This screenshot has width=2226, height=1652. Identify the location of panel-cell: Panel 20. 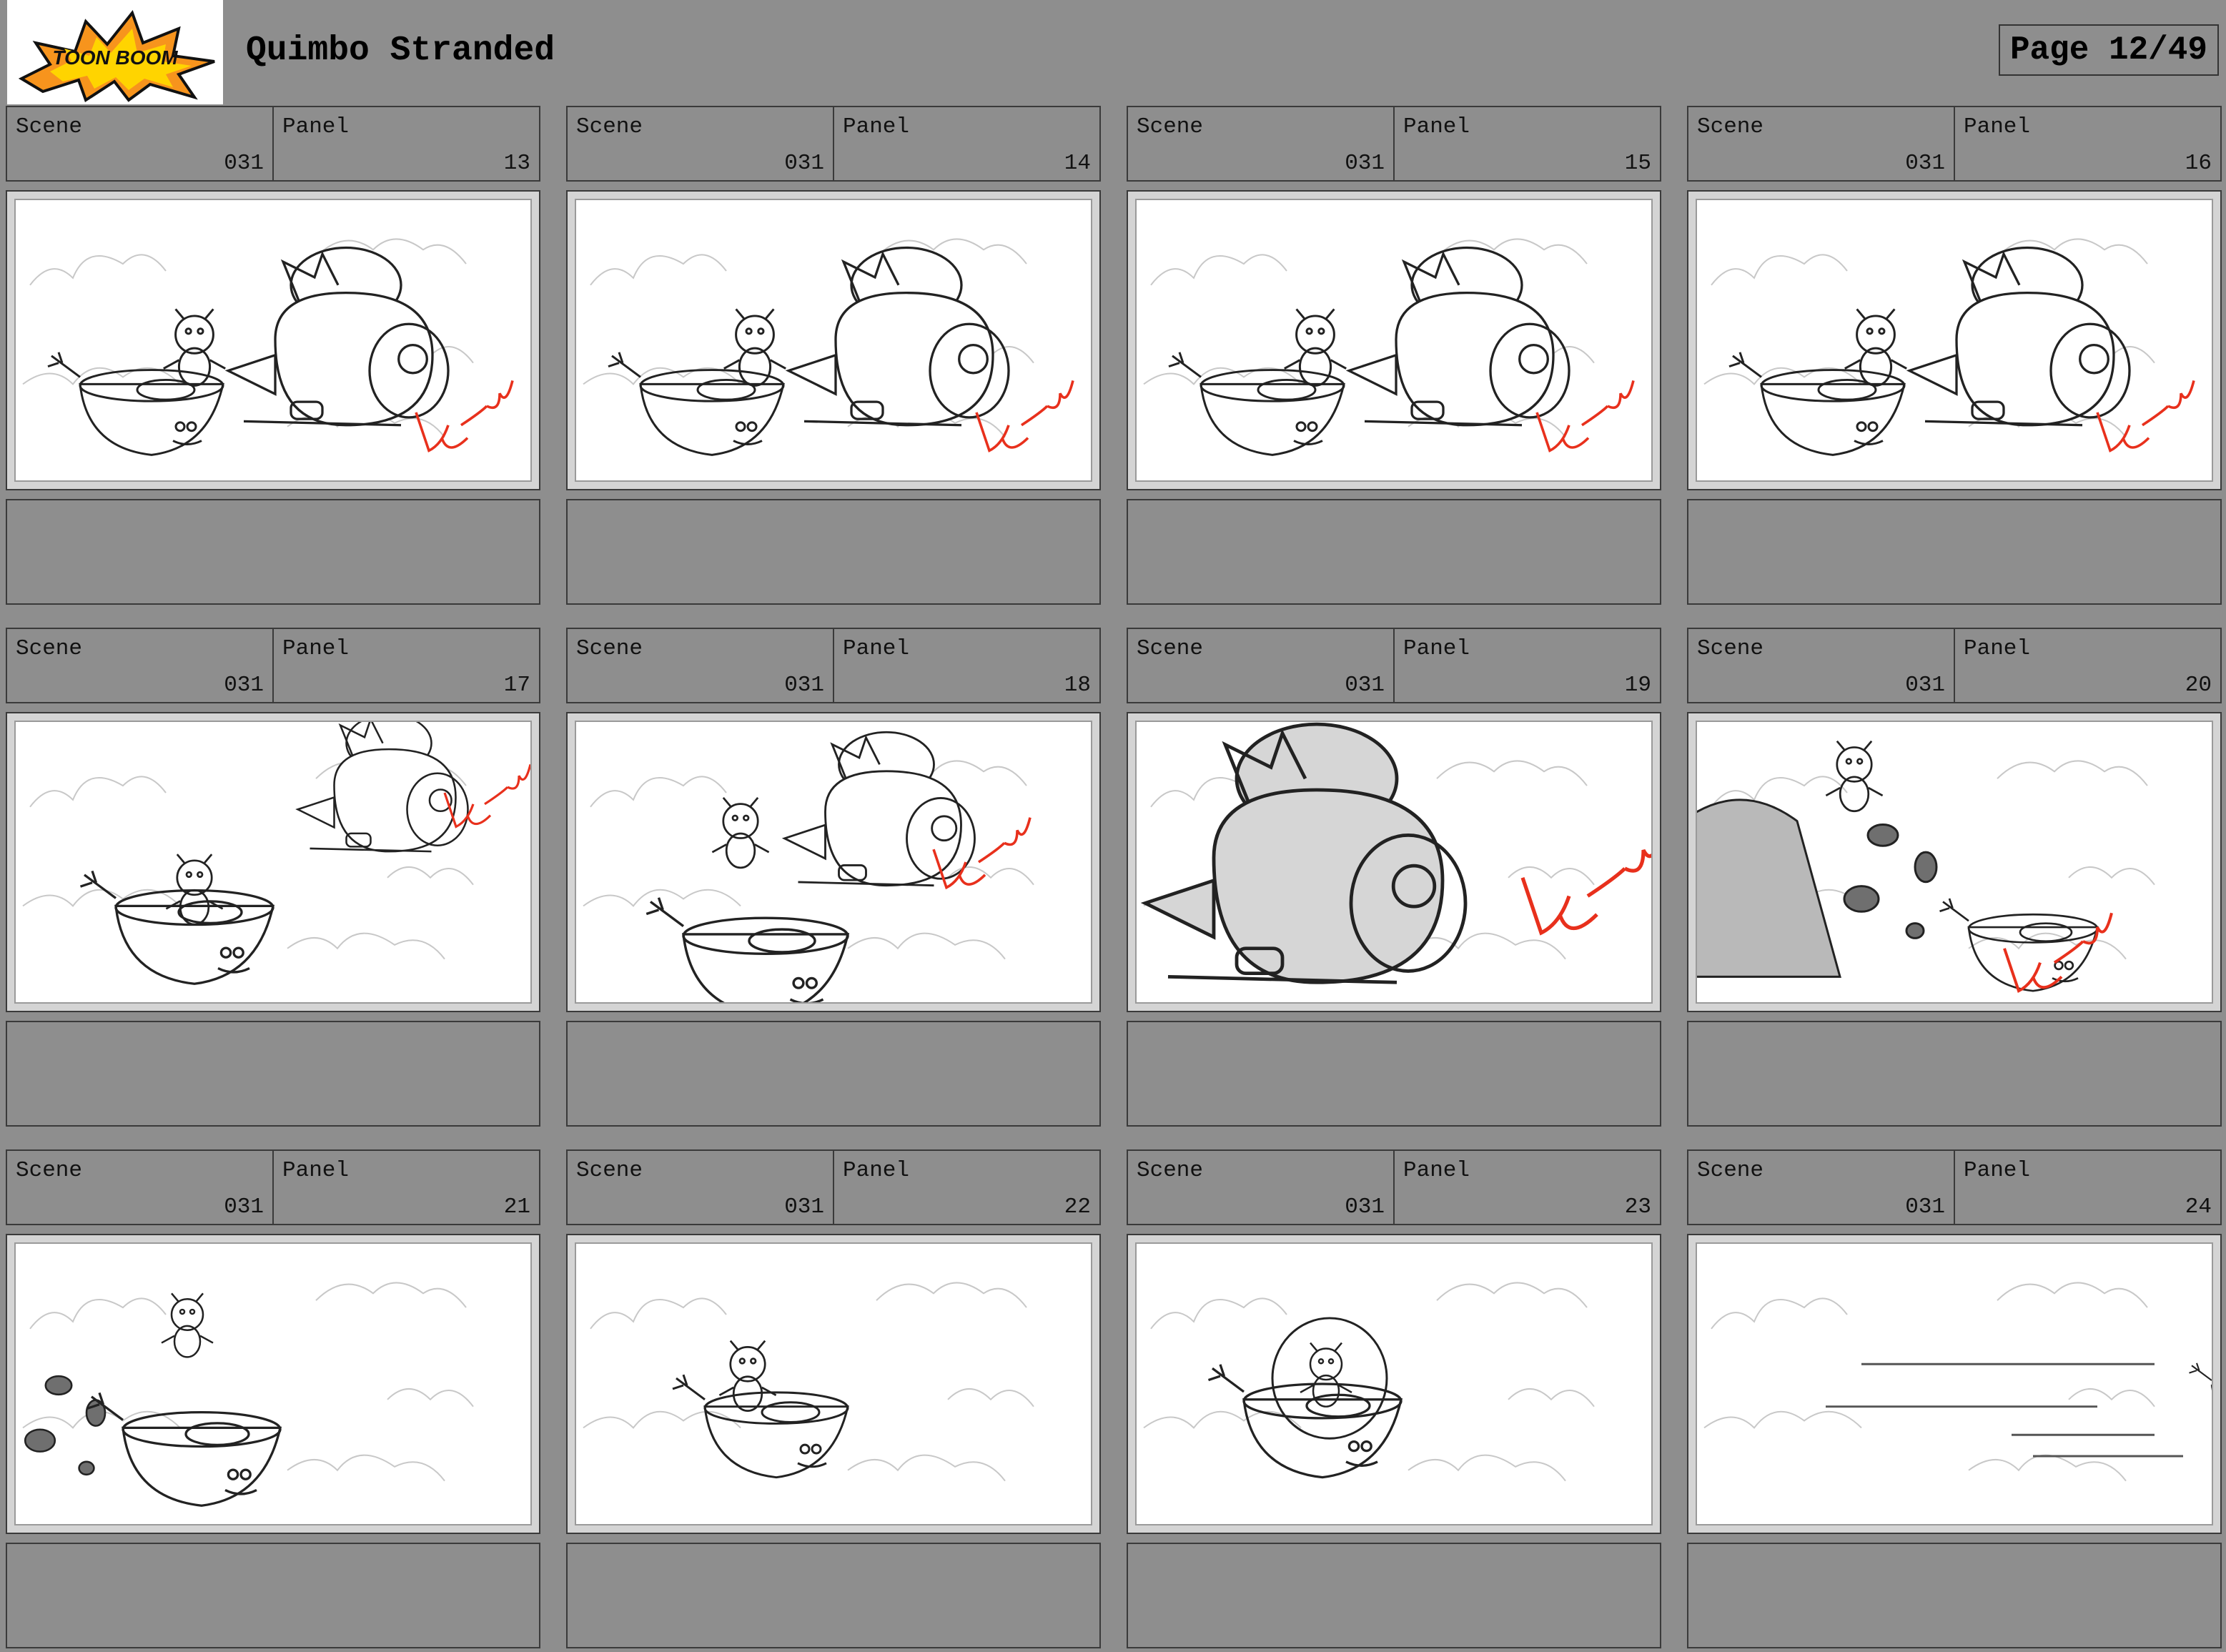
(2087, 666).